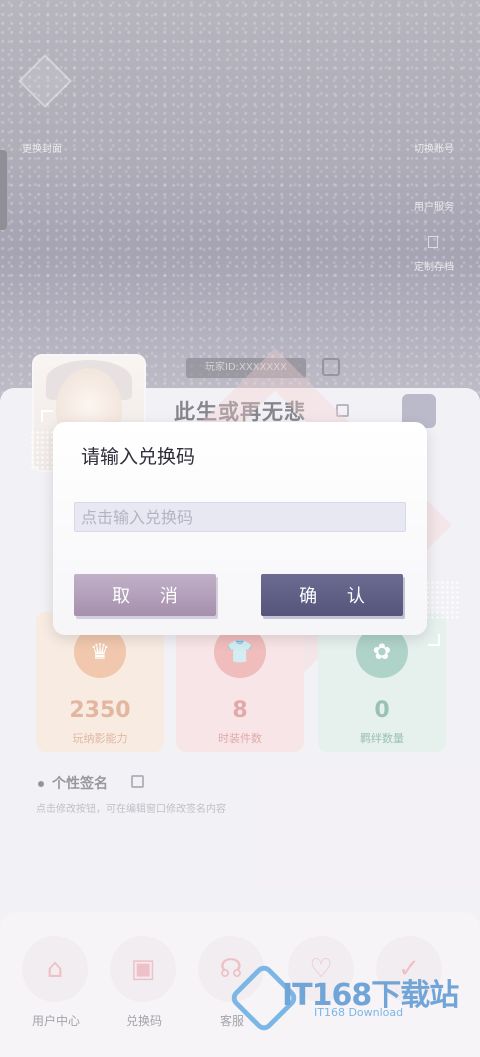 The width and height of the screenshot is (480, 1057). Describe the element at coordinates (332, 595) in the screenshot. I see `confirm-button: 确 认` at that location.